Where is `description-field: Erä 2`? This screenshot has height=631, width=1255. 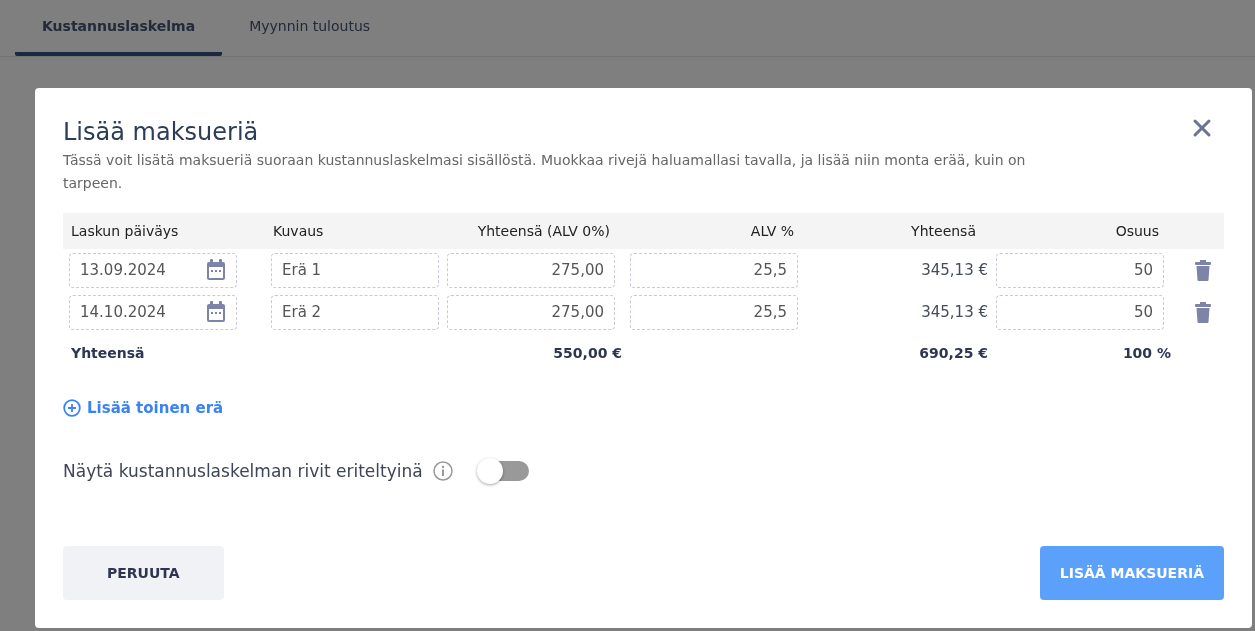 description-field: Erä 2 is located at coordinates (355, 312).